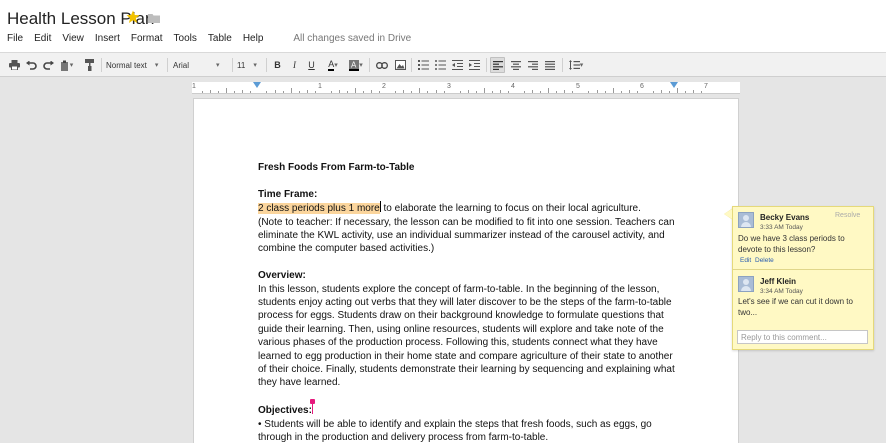 This screenshot has height=443, width=886. Describe the element at coordinates (847, 215) in the screenshot. I see `resolve-button: Resolve` at that location.